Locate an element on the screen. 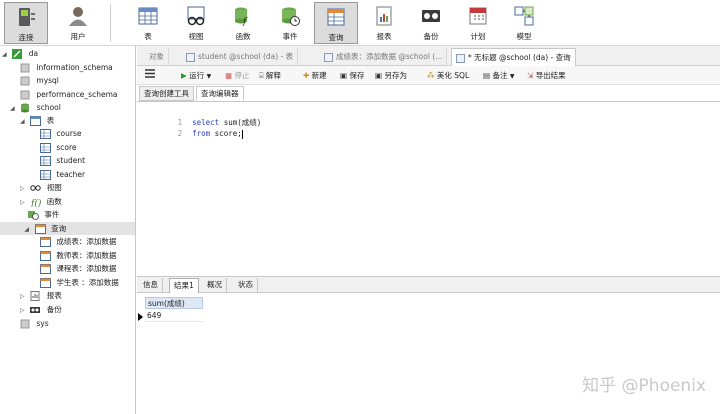 This screenshot has width=720, height=414. tree-connection-da: ◢ da is located at coordinates (20, 53).